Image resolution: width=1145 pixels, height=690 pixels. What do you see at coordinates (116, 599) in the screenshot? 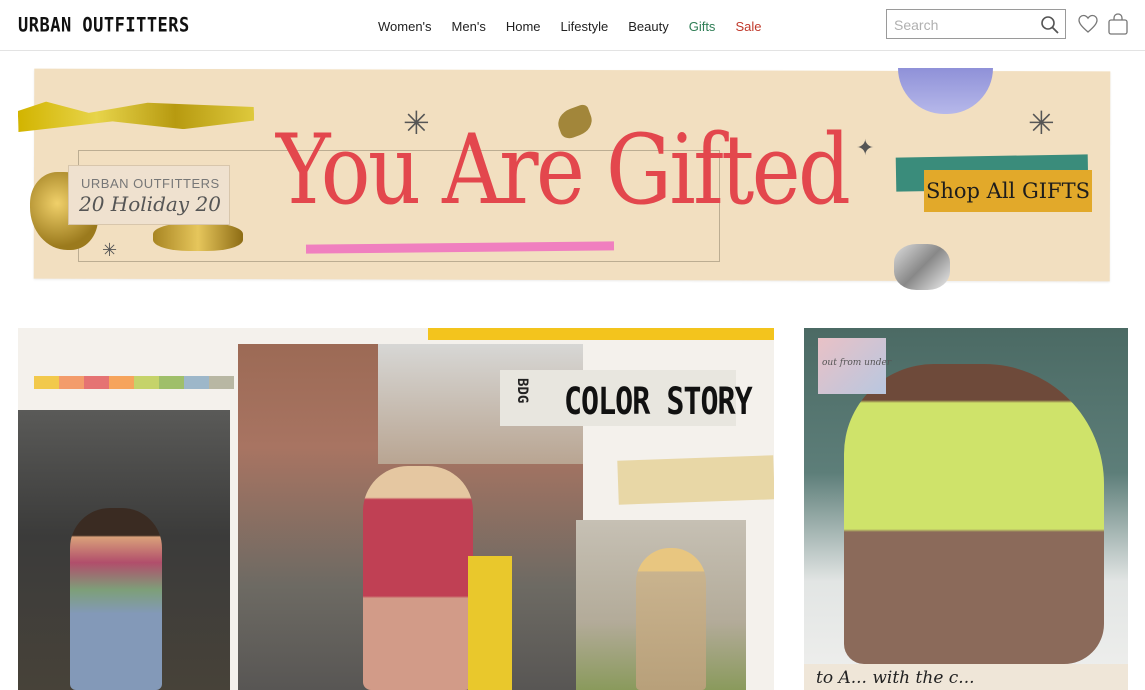
I see `model-photo-left` at bounding box center [116, 599].